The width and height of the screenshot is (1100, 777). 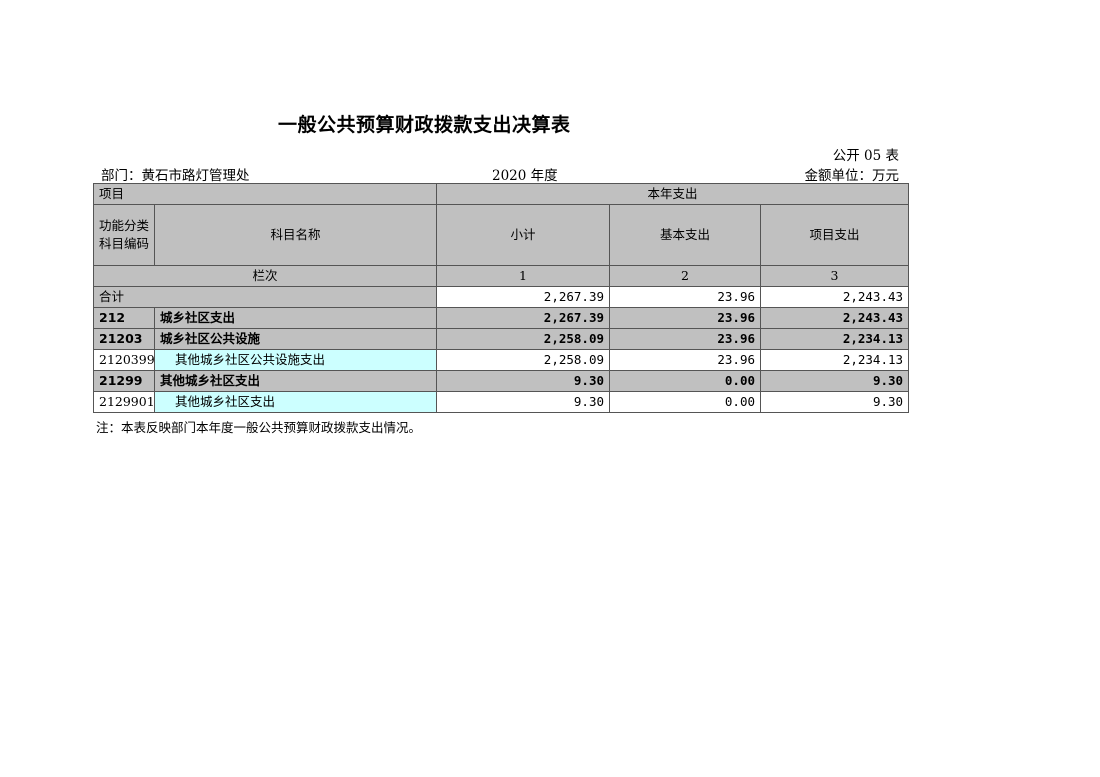 I want to click on form-code: 公开 05 表, so click(x=865, y=156).